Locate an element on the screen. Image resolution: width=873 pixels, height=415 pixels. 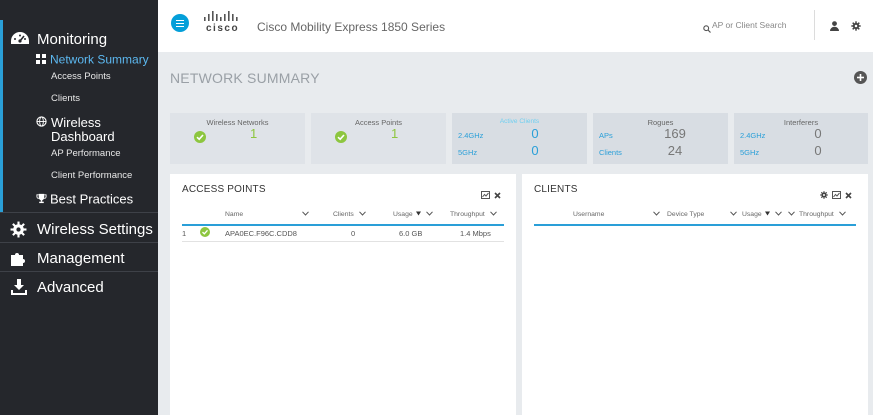
sidebar-item-best-practices: Best Practices is located at coordinates (84, 199).